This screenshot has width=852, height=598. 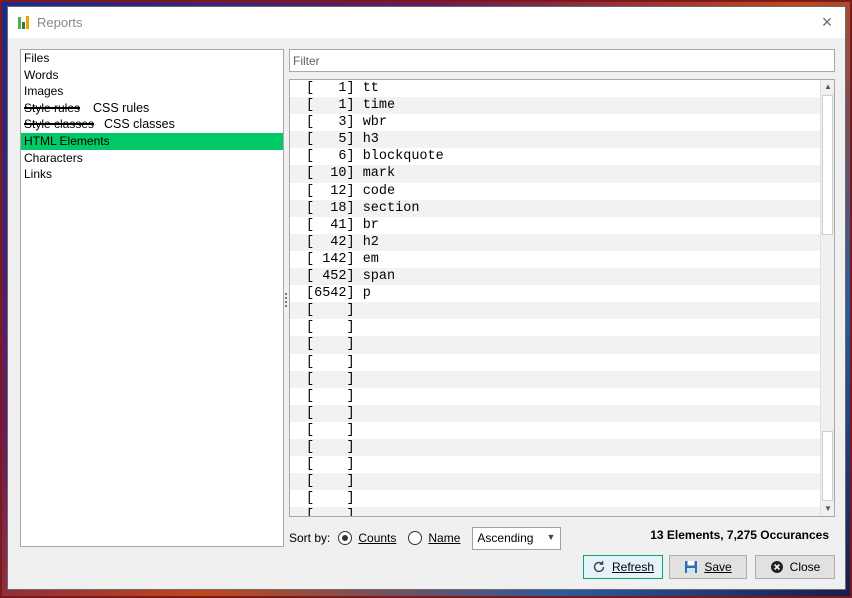 I want to click on list-item: [ 1] time, so click(x=555, y=106).